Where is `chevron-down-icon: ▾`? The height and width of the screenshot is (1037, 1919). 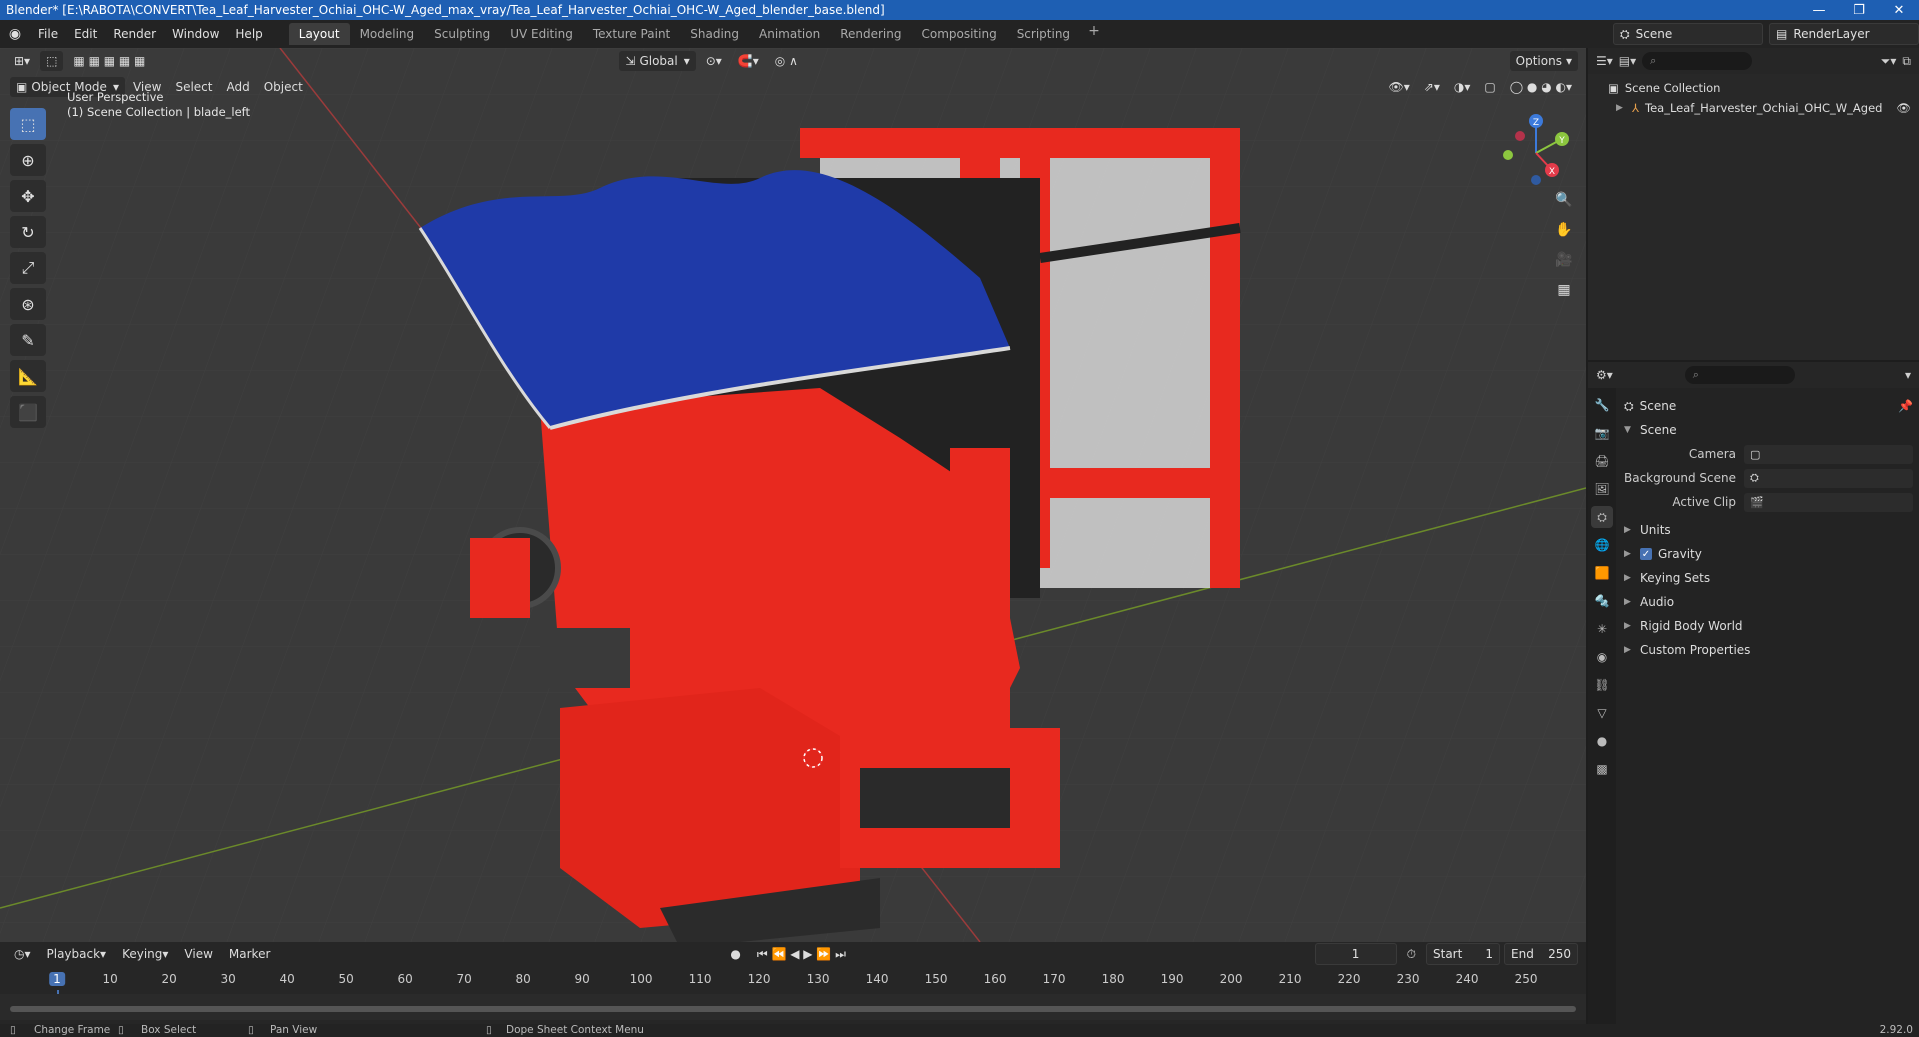 chevron-down-icon: ▾ is located at coordinates (1908, 375).